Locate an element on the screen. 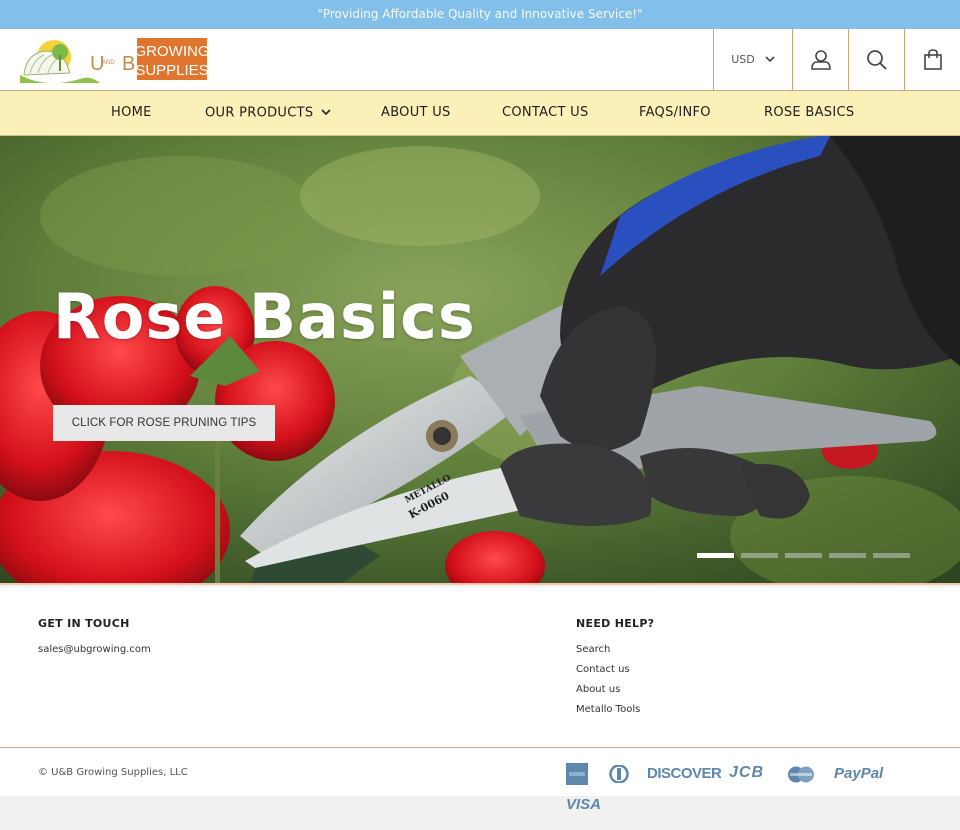  nav-label: OUR PRODUCTS is located at coordinates (259, 113).